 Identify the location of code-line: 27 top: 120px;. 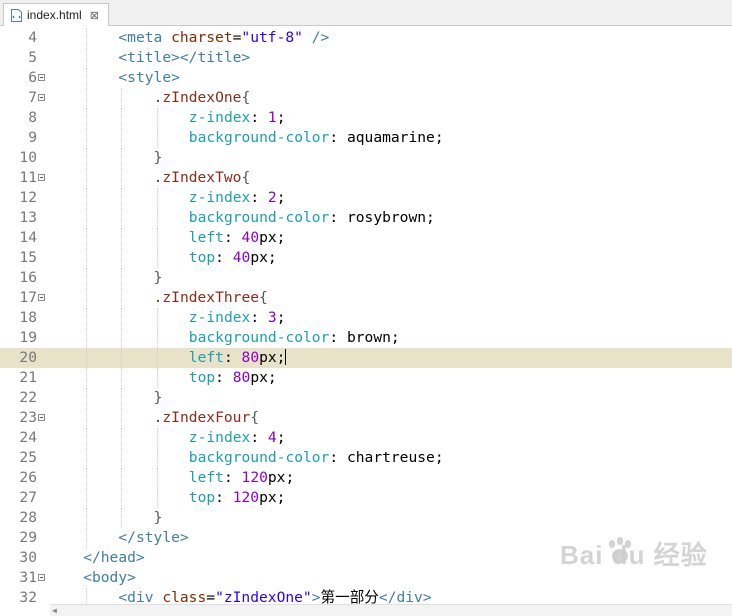
(366, 498).